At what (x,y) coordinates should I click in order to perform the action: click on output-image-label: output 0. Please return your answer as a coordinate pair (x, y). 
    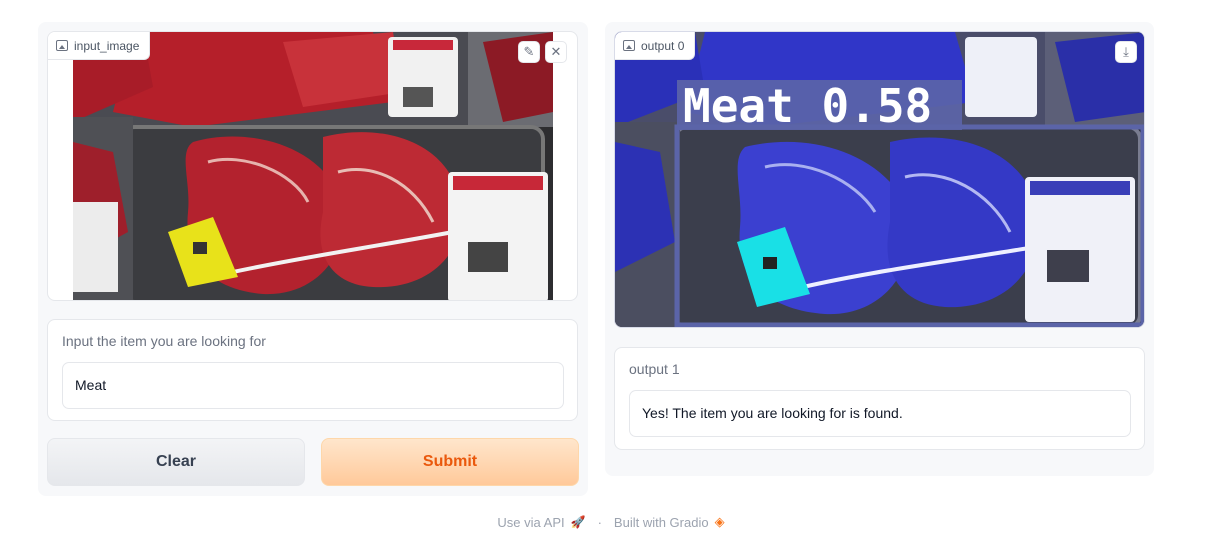
    Looking at the image, I should click on (655, 46).